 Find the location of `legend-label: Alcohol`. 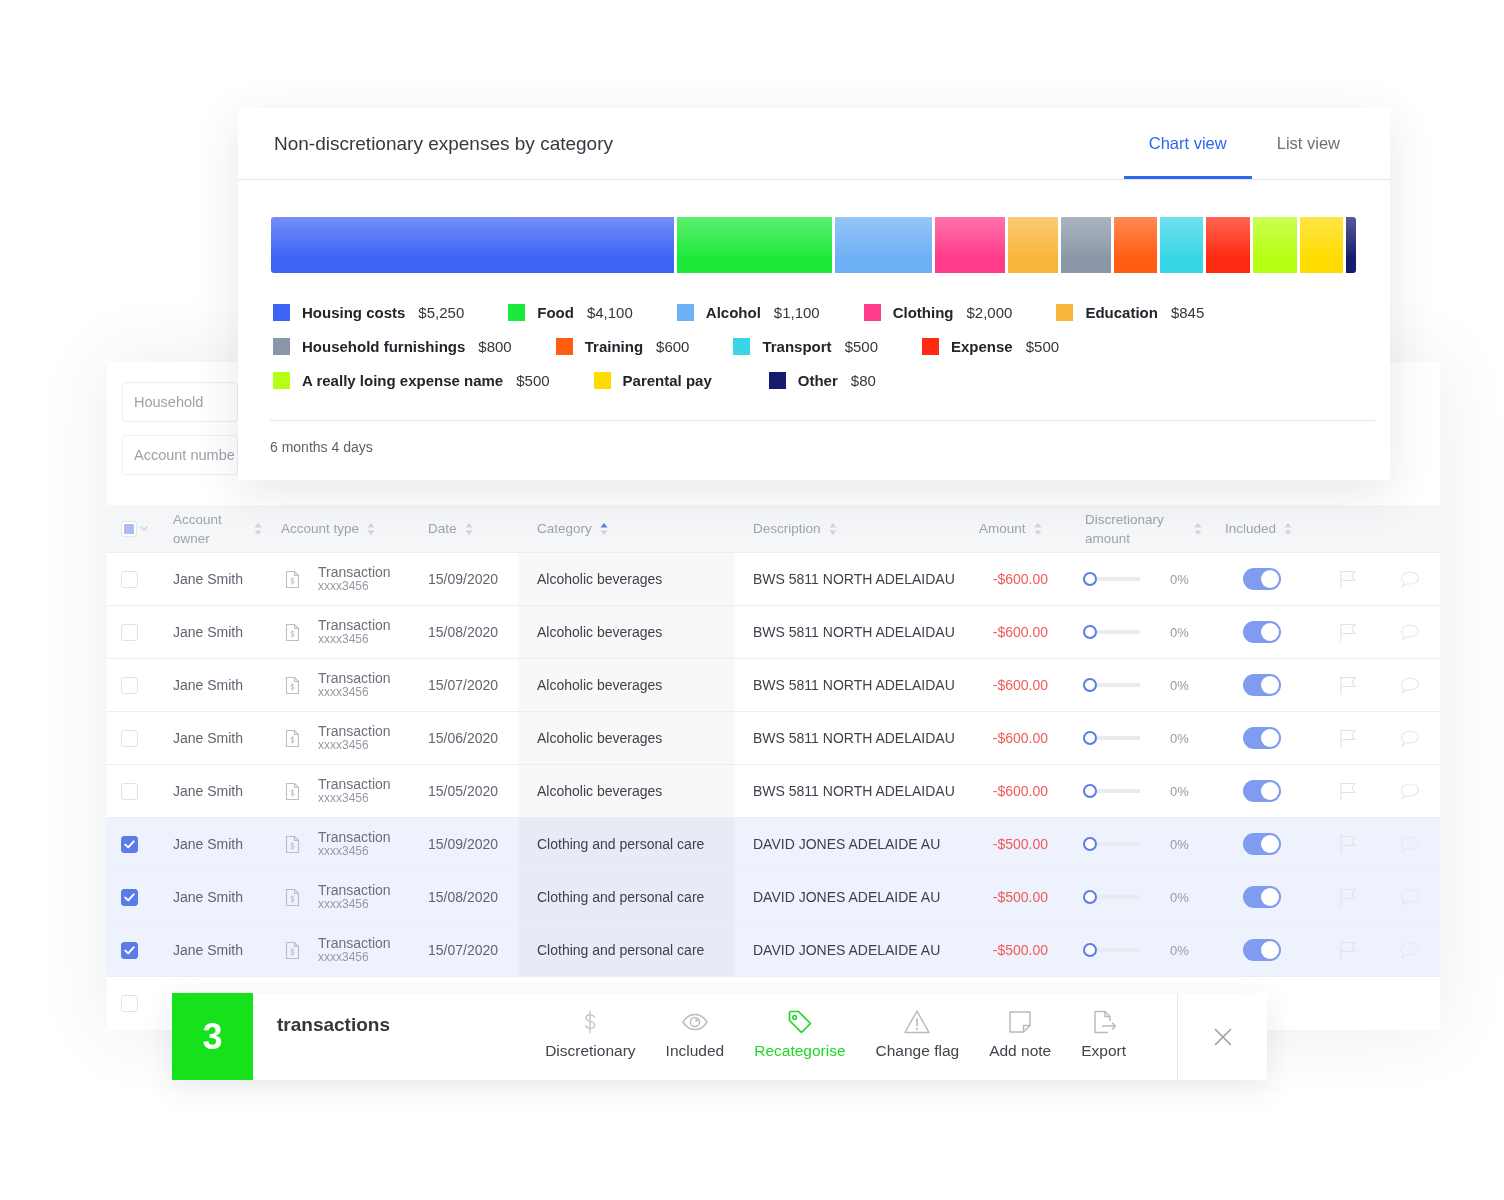

legend-label: Alcohol is located at coordinates (733, 312).